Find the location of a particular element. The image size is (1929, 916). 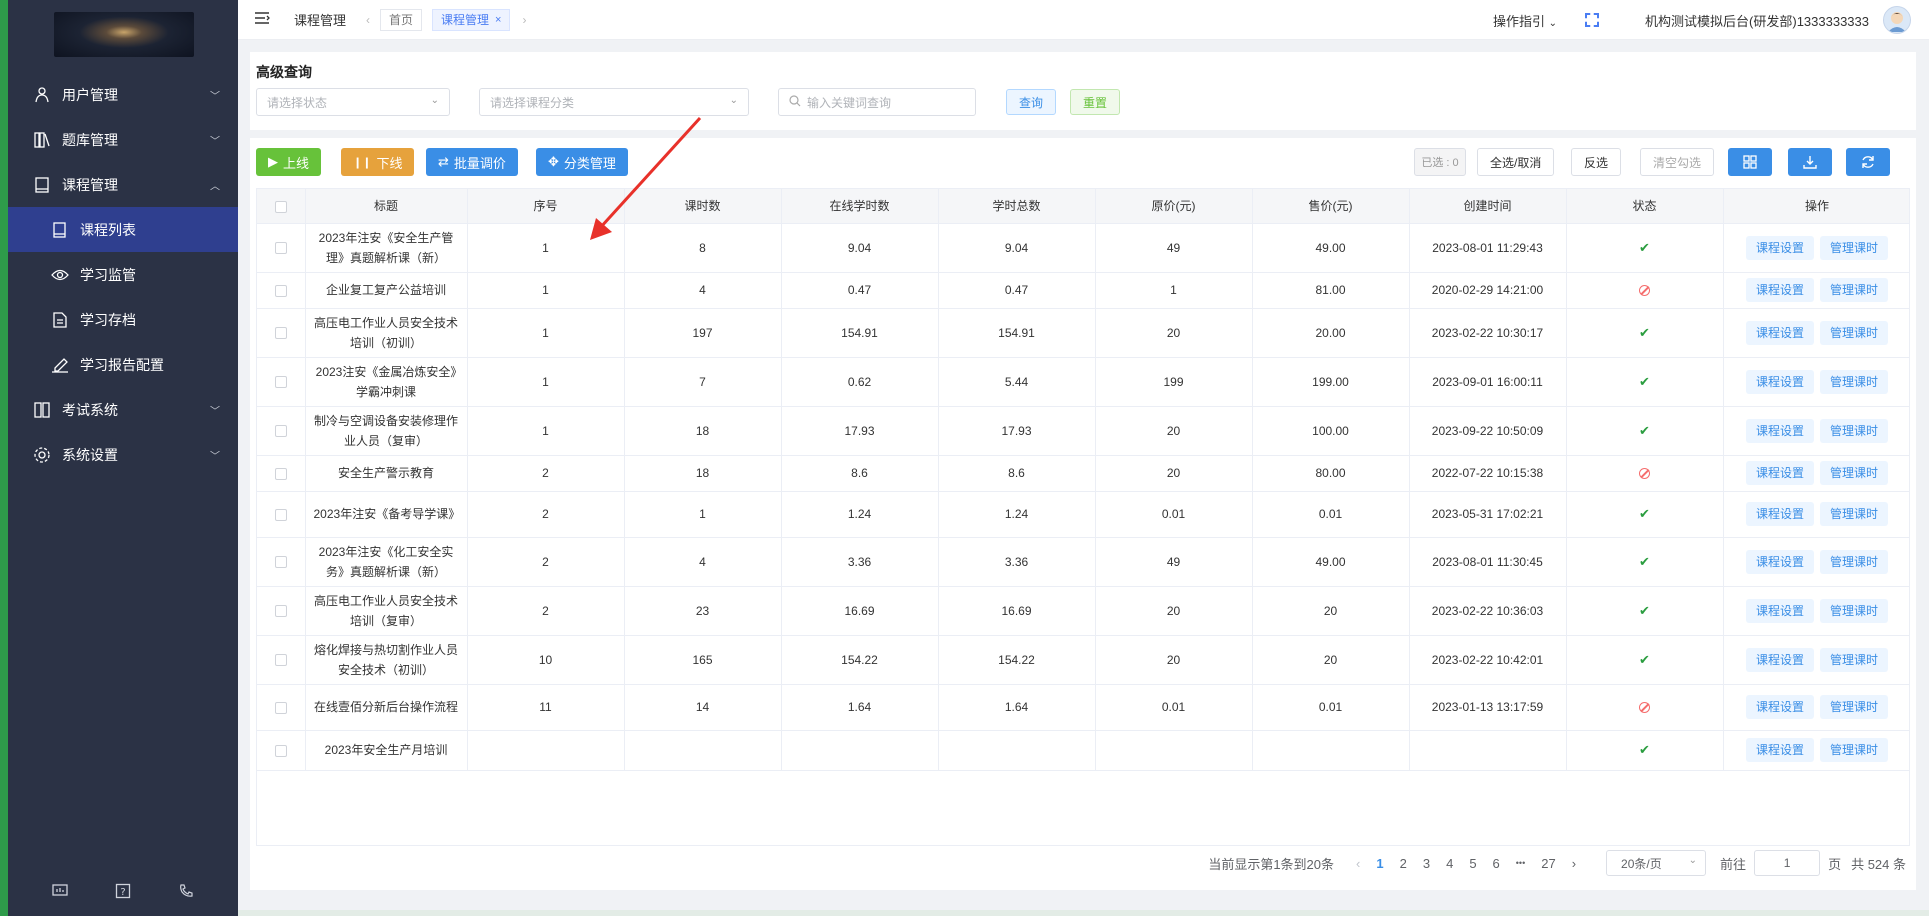

page-4: 4 is located at coordinates (1449, 863).